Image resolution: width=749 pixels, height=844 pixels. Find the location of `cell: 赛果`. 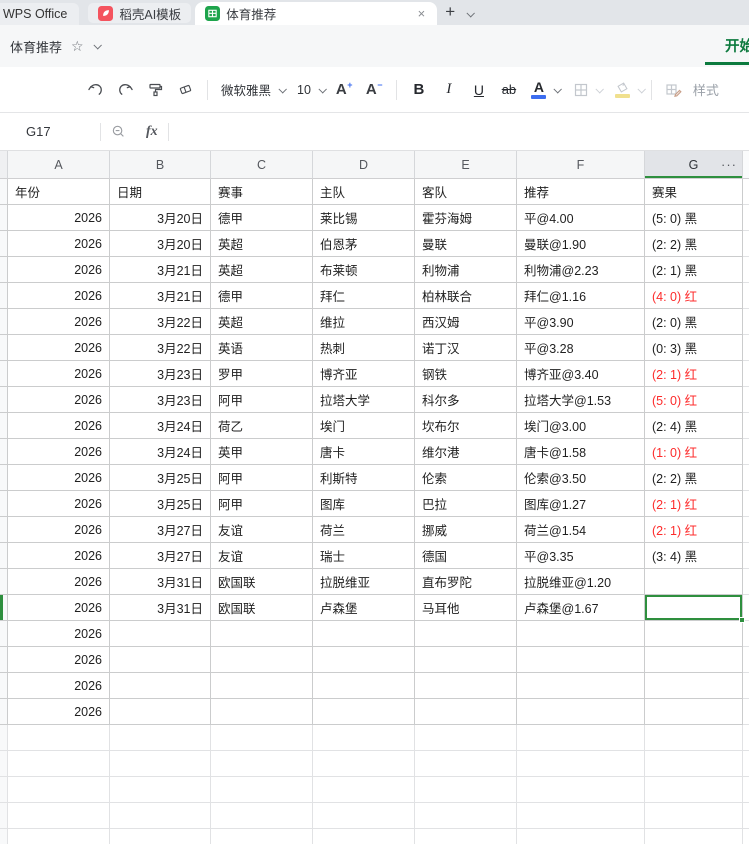

cell: 赛果 is located at coordinates (694, 192).